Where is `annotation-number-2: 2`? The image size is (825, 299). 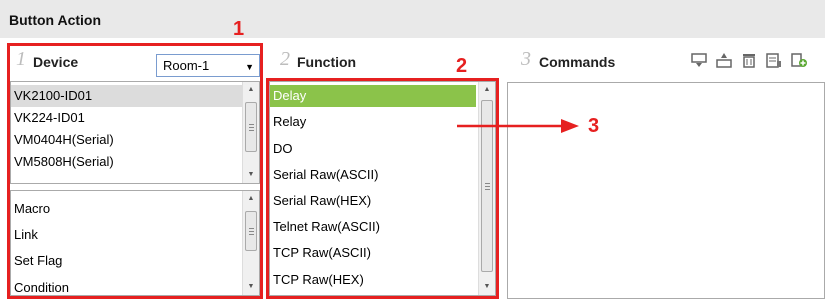 annotation-number-2: 2 is located at coordinates (462, 66).